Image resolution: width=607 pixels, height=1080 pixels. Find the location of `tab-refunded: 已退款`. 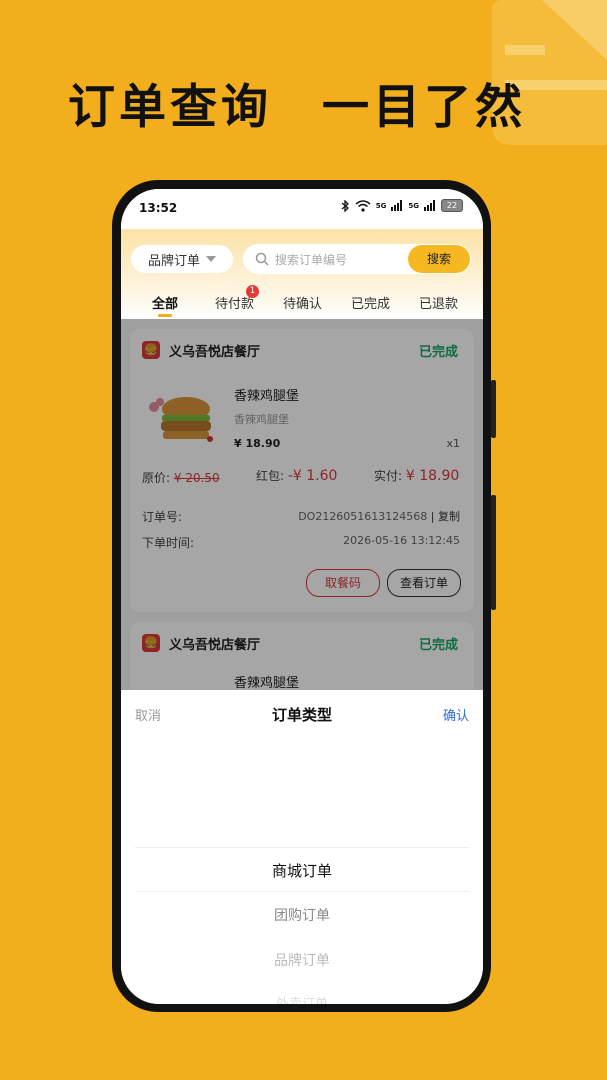

tab-refunded: 已退款 is located at coordinates (438, 302).